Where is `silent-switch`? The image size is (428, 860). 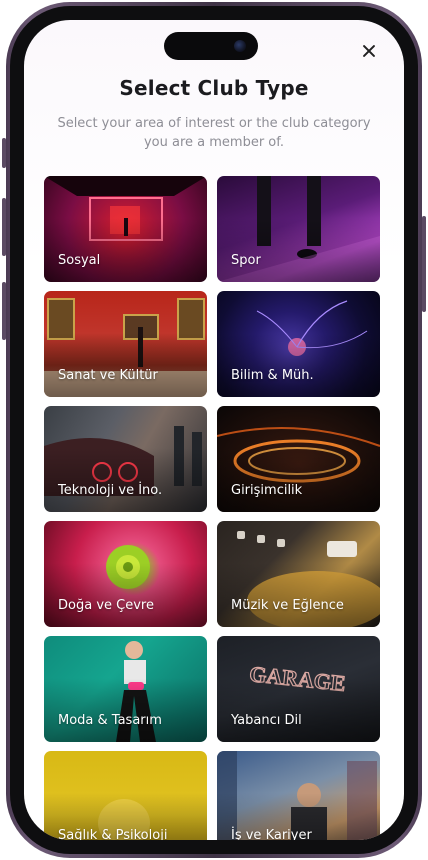
silent-switch is located at coordinates (4, 153).